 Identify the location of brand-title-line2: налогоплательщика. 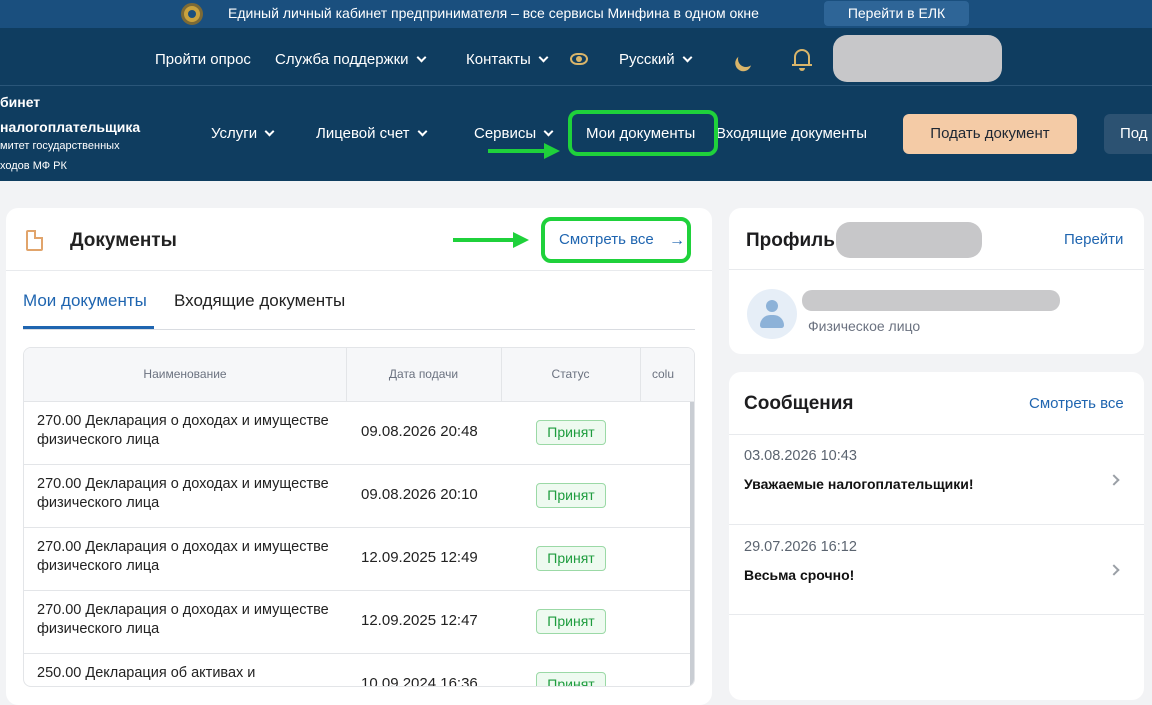
(70, 127).